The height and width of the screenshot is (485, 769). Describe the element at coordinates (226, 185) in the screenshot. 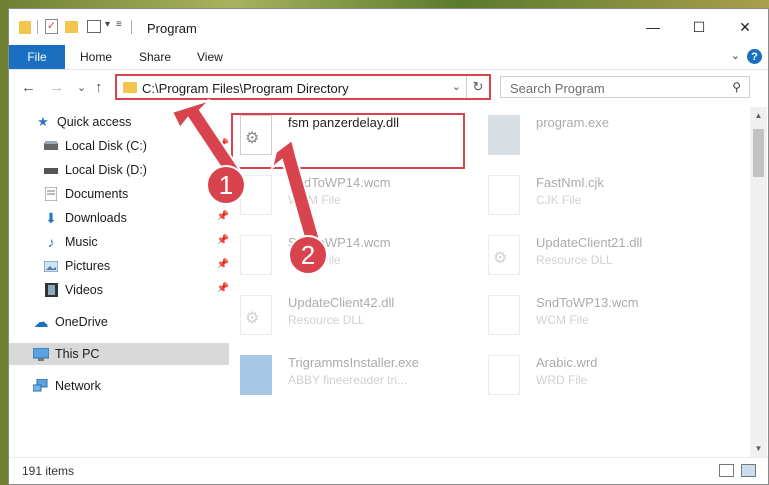

I see `step-1-badge: 1` at that location.